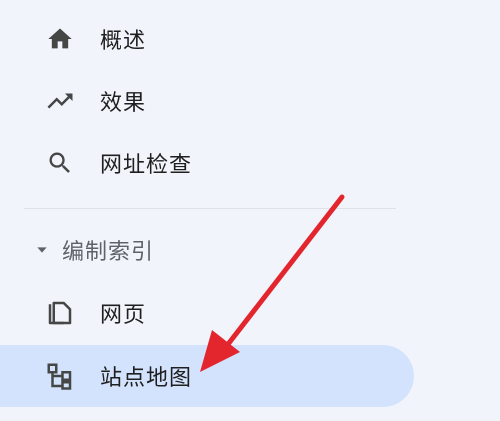 This screenshot has width=500, height=421. I want to click on sidebar-item-label: 站点地图, so click(146, 378).